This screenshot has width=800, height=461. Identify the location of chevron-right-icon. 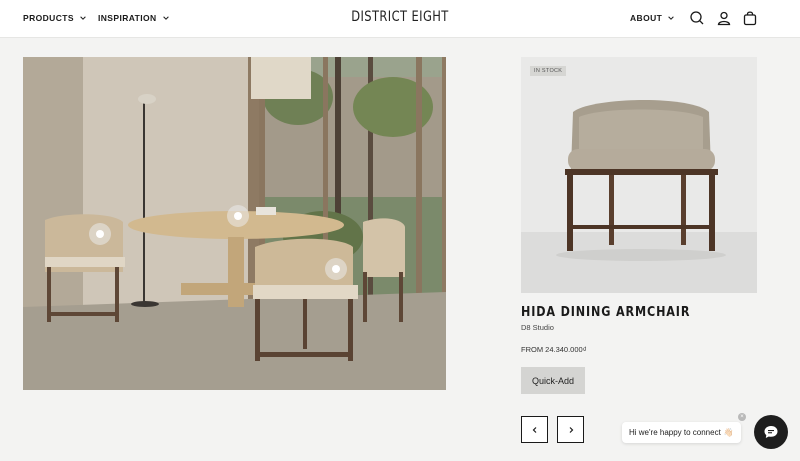
(571, 429).